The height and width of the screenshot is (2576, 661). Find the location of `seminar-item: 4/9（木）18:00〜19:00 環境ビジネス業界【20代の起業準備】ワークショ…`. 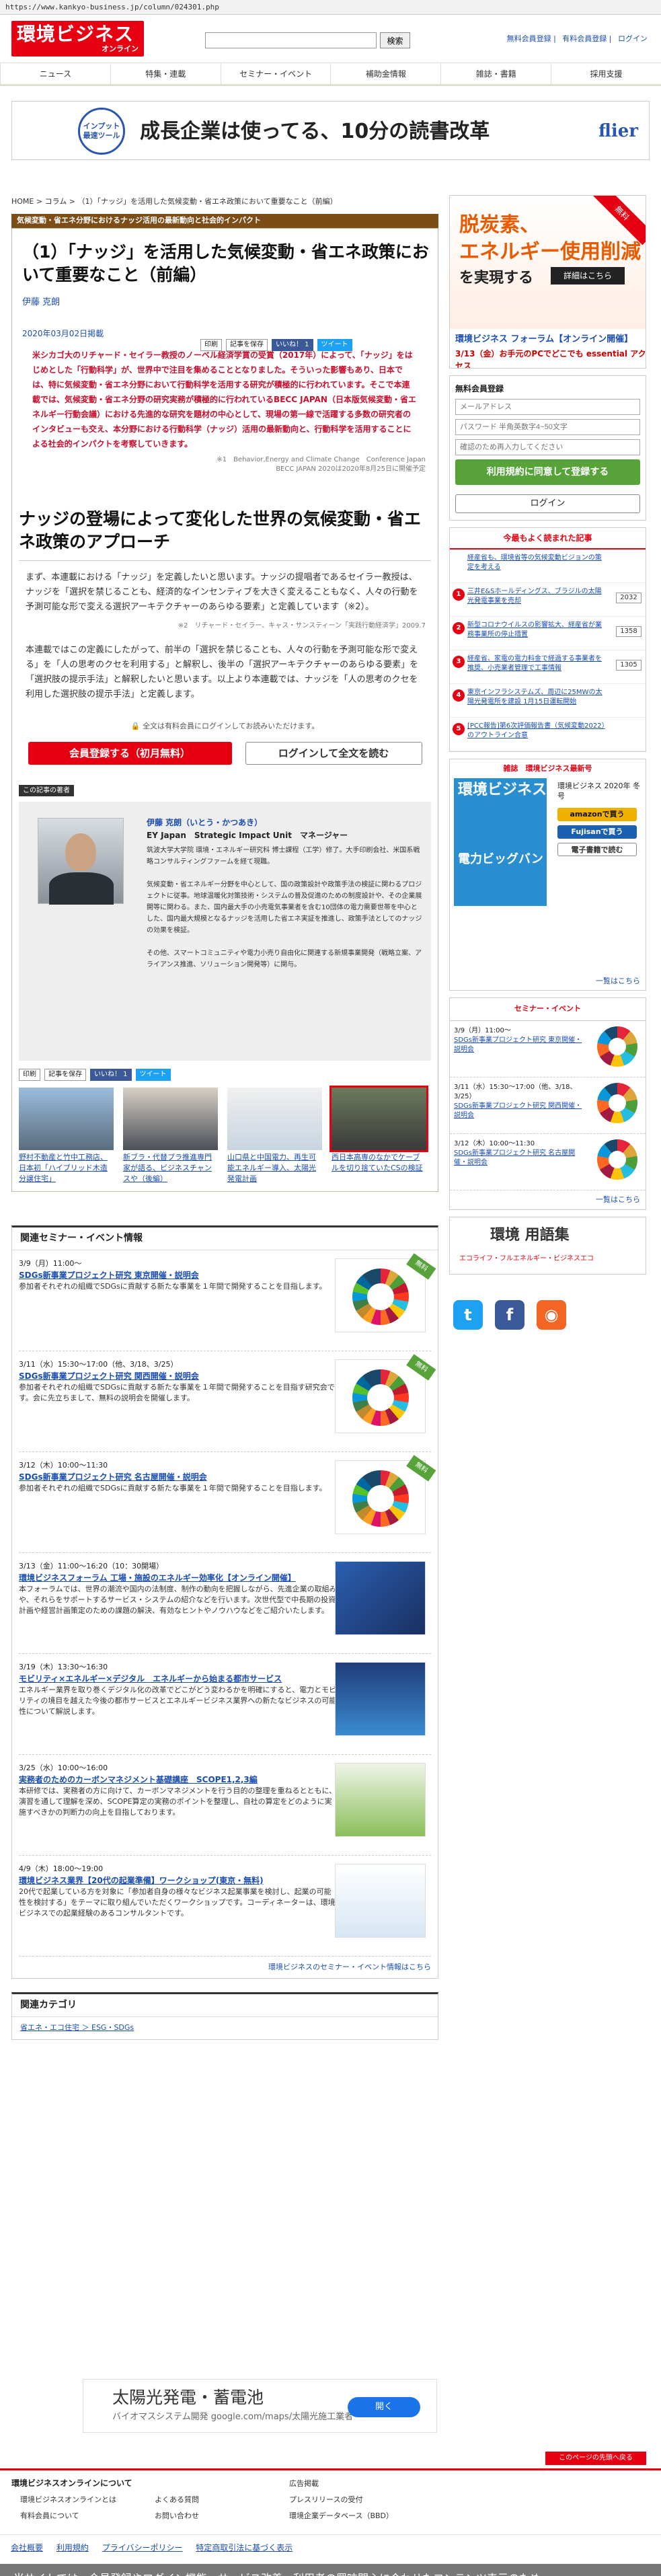

seminar-item: 4/9（木）18:00〜19:00 環境ビジネス業界【20代の起業準備】ワークショ… is located at coordinates (225, 1906).